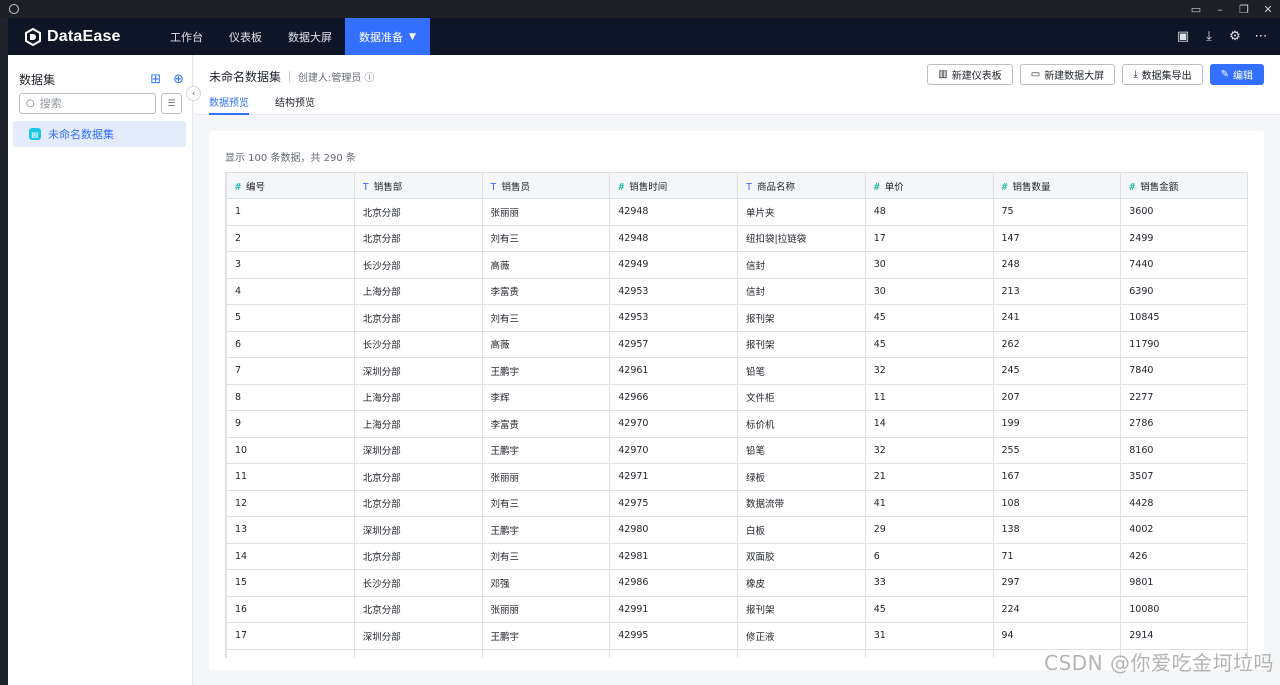  I want to click on table-cell: 橡皮, so click(801, 583).